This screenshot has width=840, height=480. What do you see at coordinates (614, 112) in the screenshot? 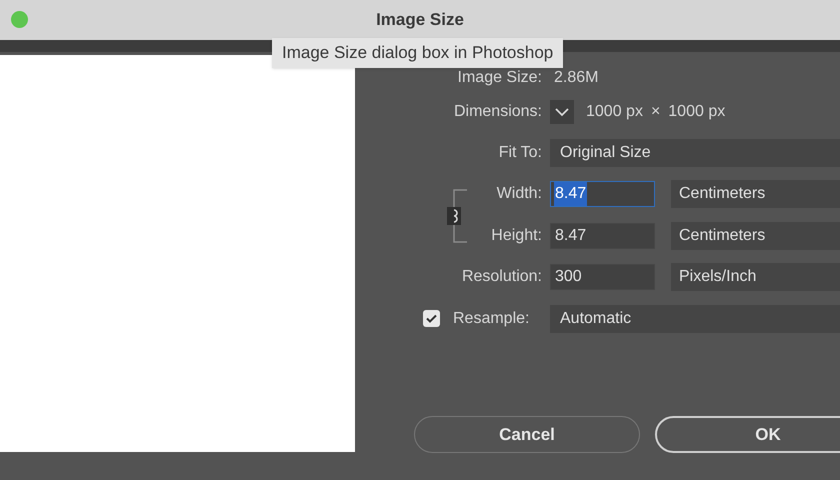
I see `pixel-width: 1000 px` at bounding box center [614, 112].